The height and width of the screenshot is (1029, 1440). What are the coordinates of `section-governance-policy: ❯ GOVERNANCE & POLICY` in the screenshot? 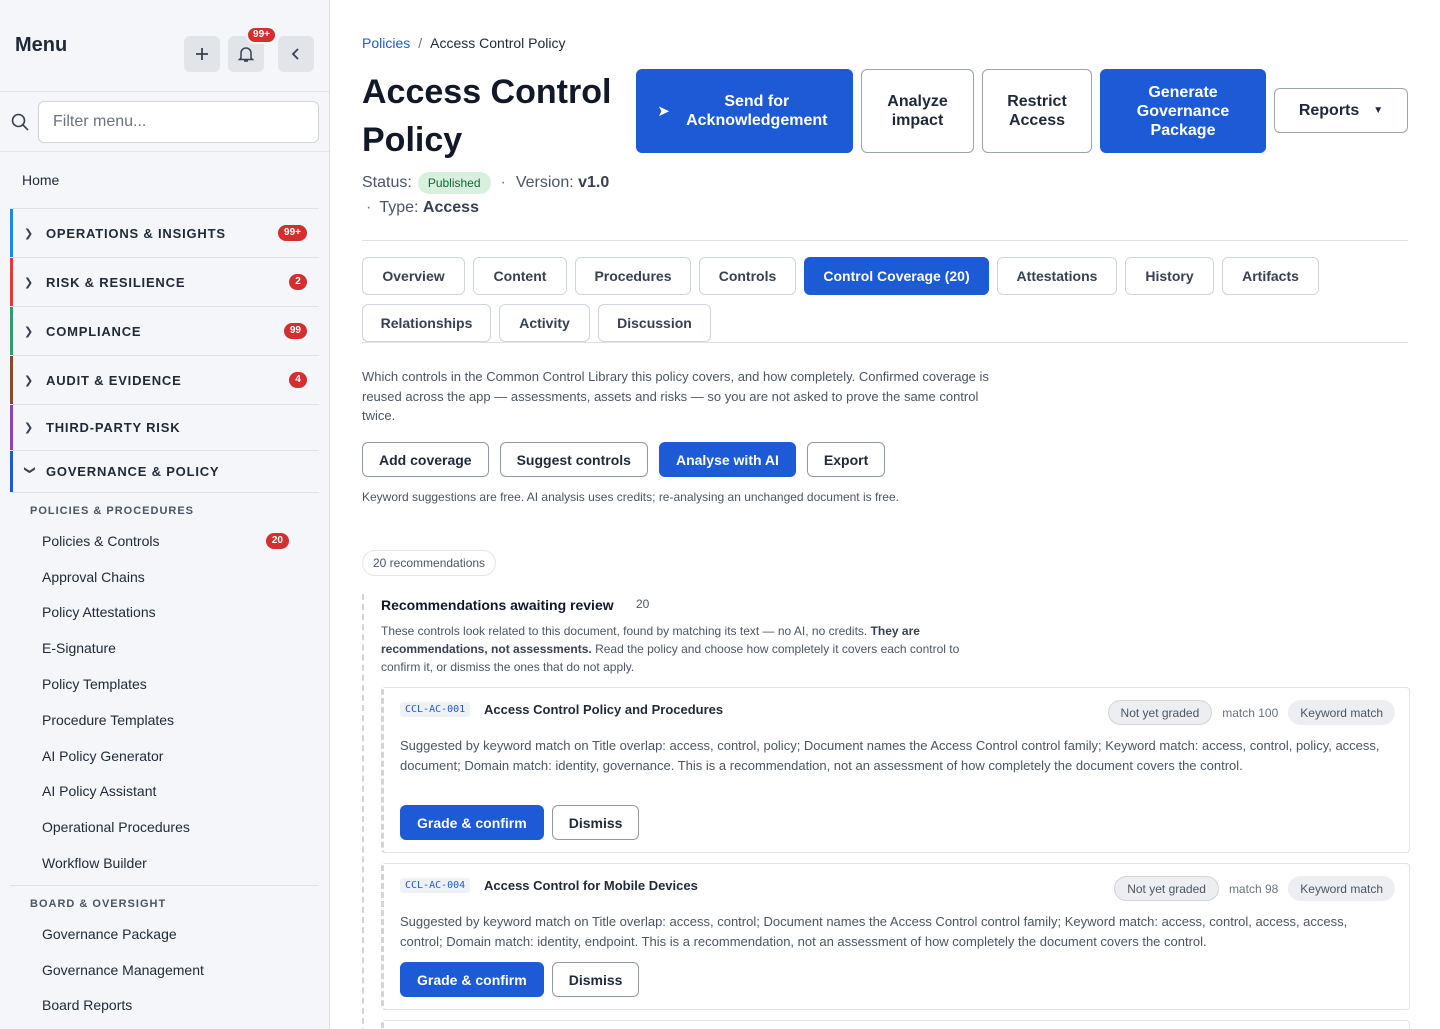 It's located at (164, 471).